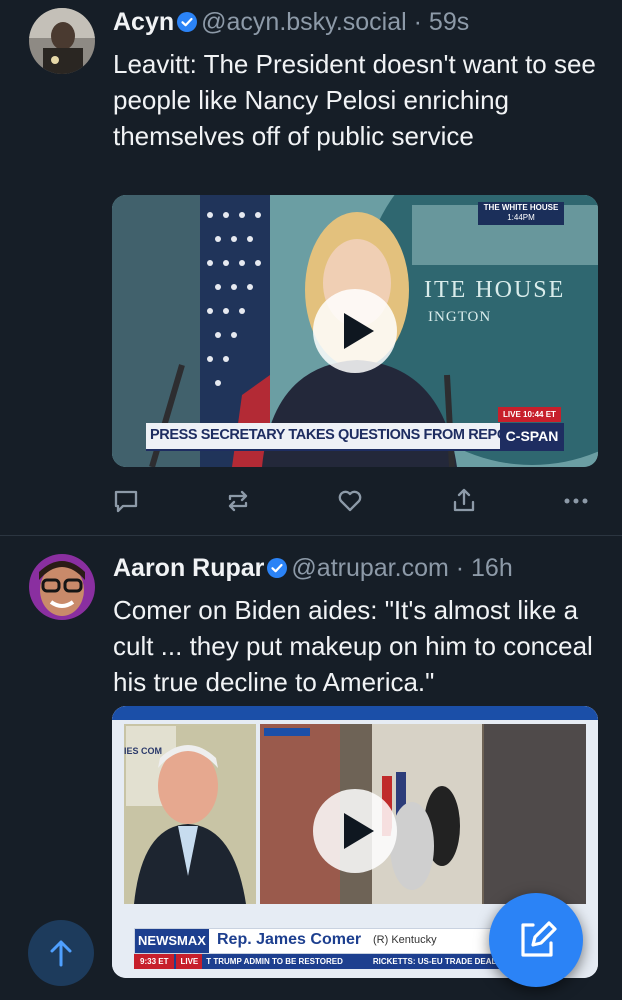 This screenshot has width=622, height=1000. I want to click on ticker-time: 9:33 ET, so click(154, 961).